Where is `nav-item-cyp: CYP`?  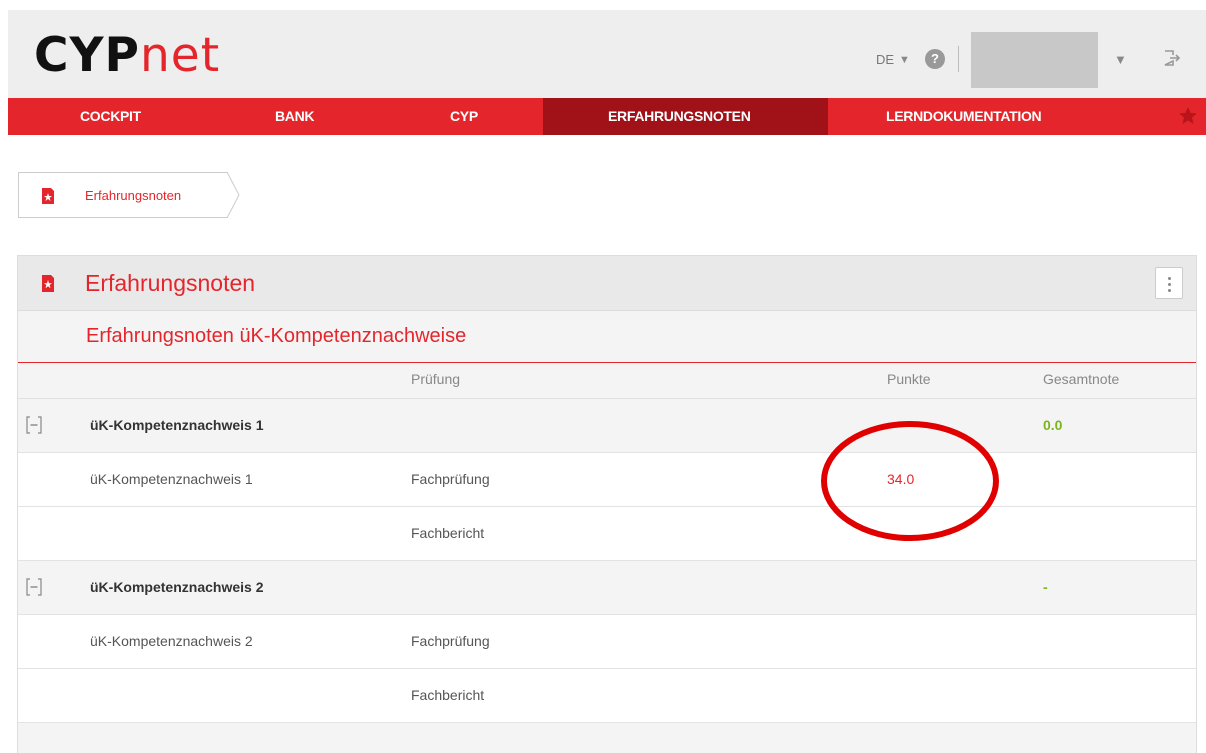 nav-item-cyp: CYP is located at coordinates (464, 116).